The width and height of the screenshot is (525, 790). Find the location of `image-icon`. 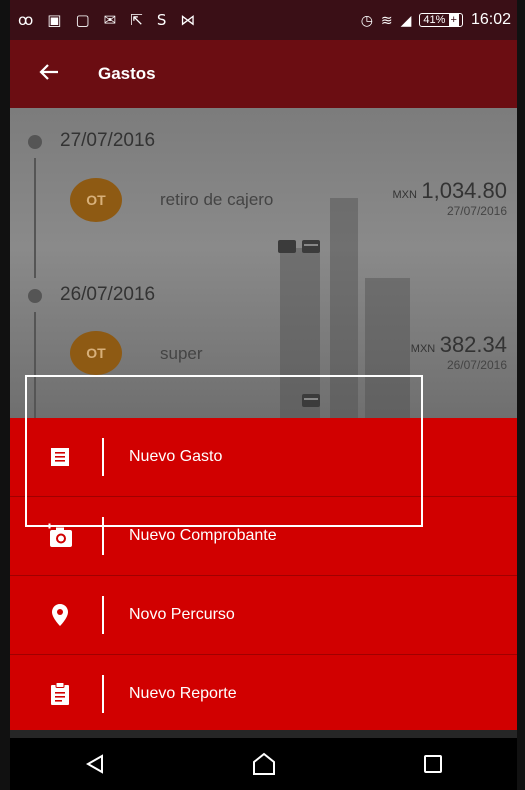

image-icon is located at coordinates (287, 246).